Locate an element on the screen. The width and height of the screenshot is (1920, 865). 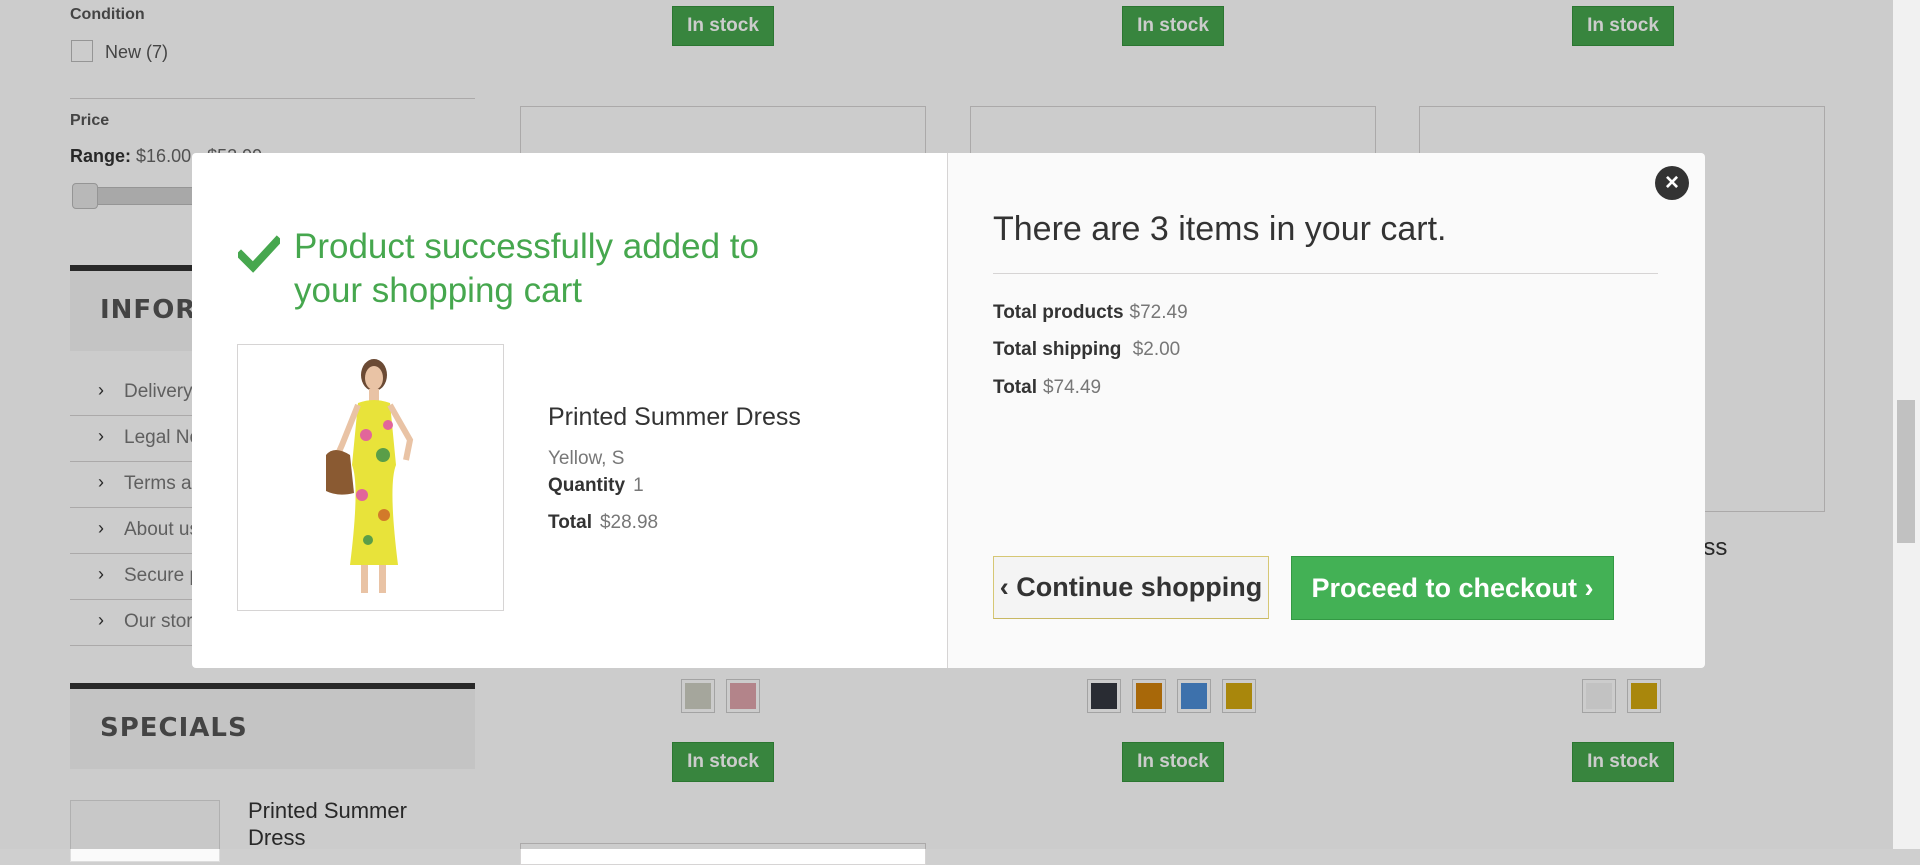
dress-model-illustration is located at coordinates (370, 477).